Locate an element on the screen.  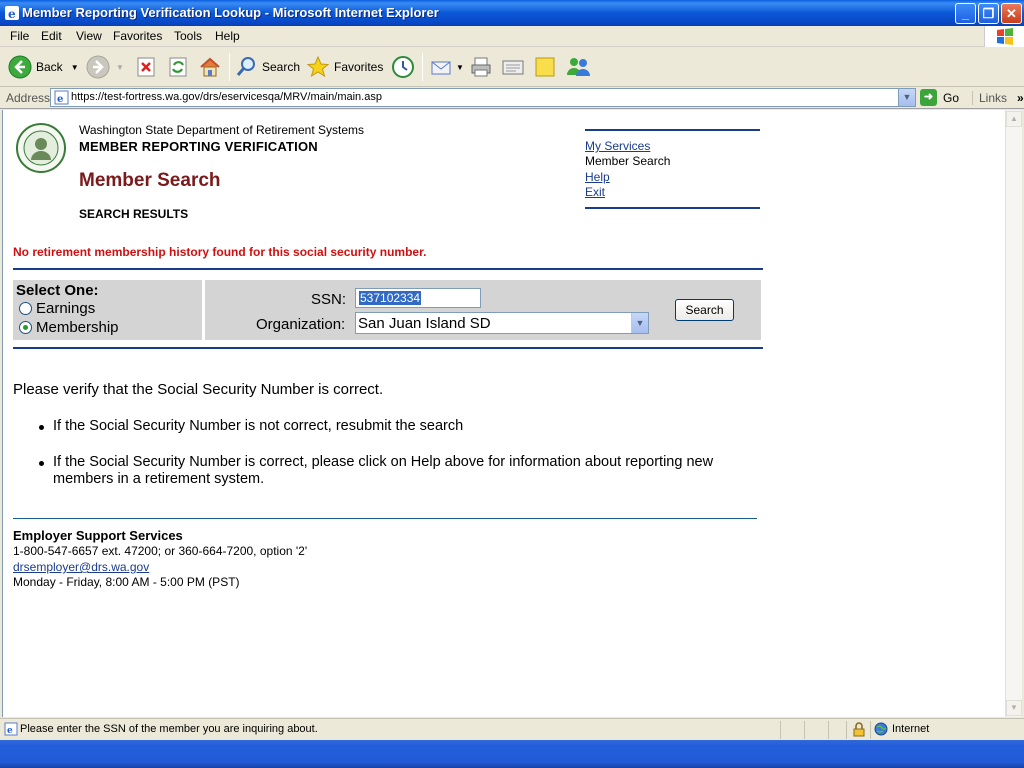
support-hours: Monday - Friday, 8:00 AM - 5:00 PM (PST) is located at coordinates (126, 582).